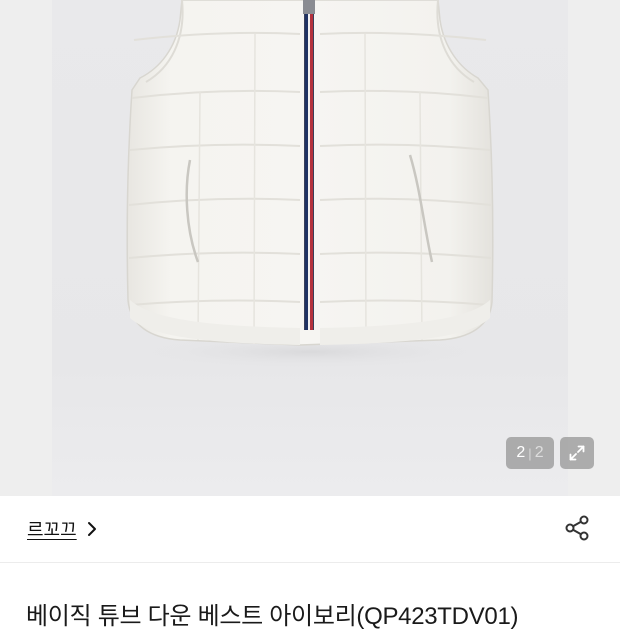 The height and width of the screenshot is (631, 620). I want to click on chevron-right-icon, so click(92, 529).